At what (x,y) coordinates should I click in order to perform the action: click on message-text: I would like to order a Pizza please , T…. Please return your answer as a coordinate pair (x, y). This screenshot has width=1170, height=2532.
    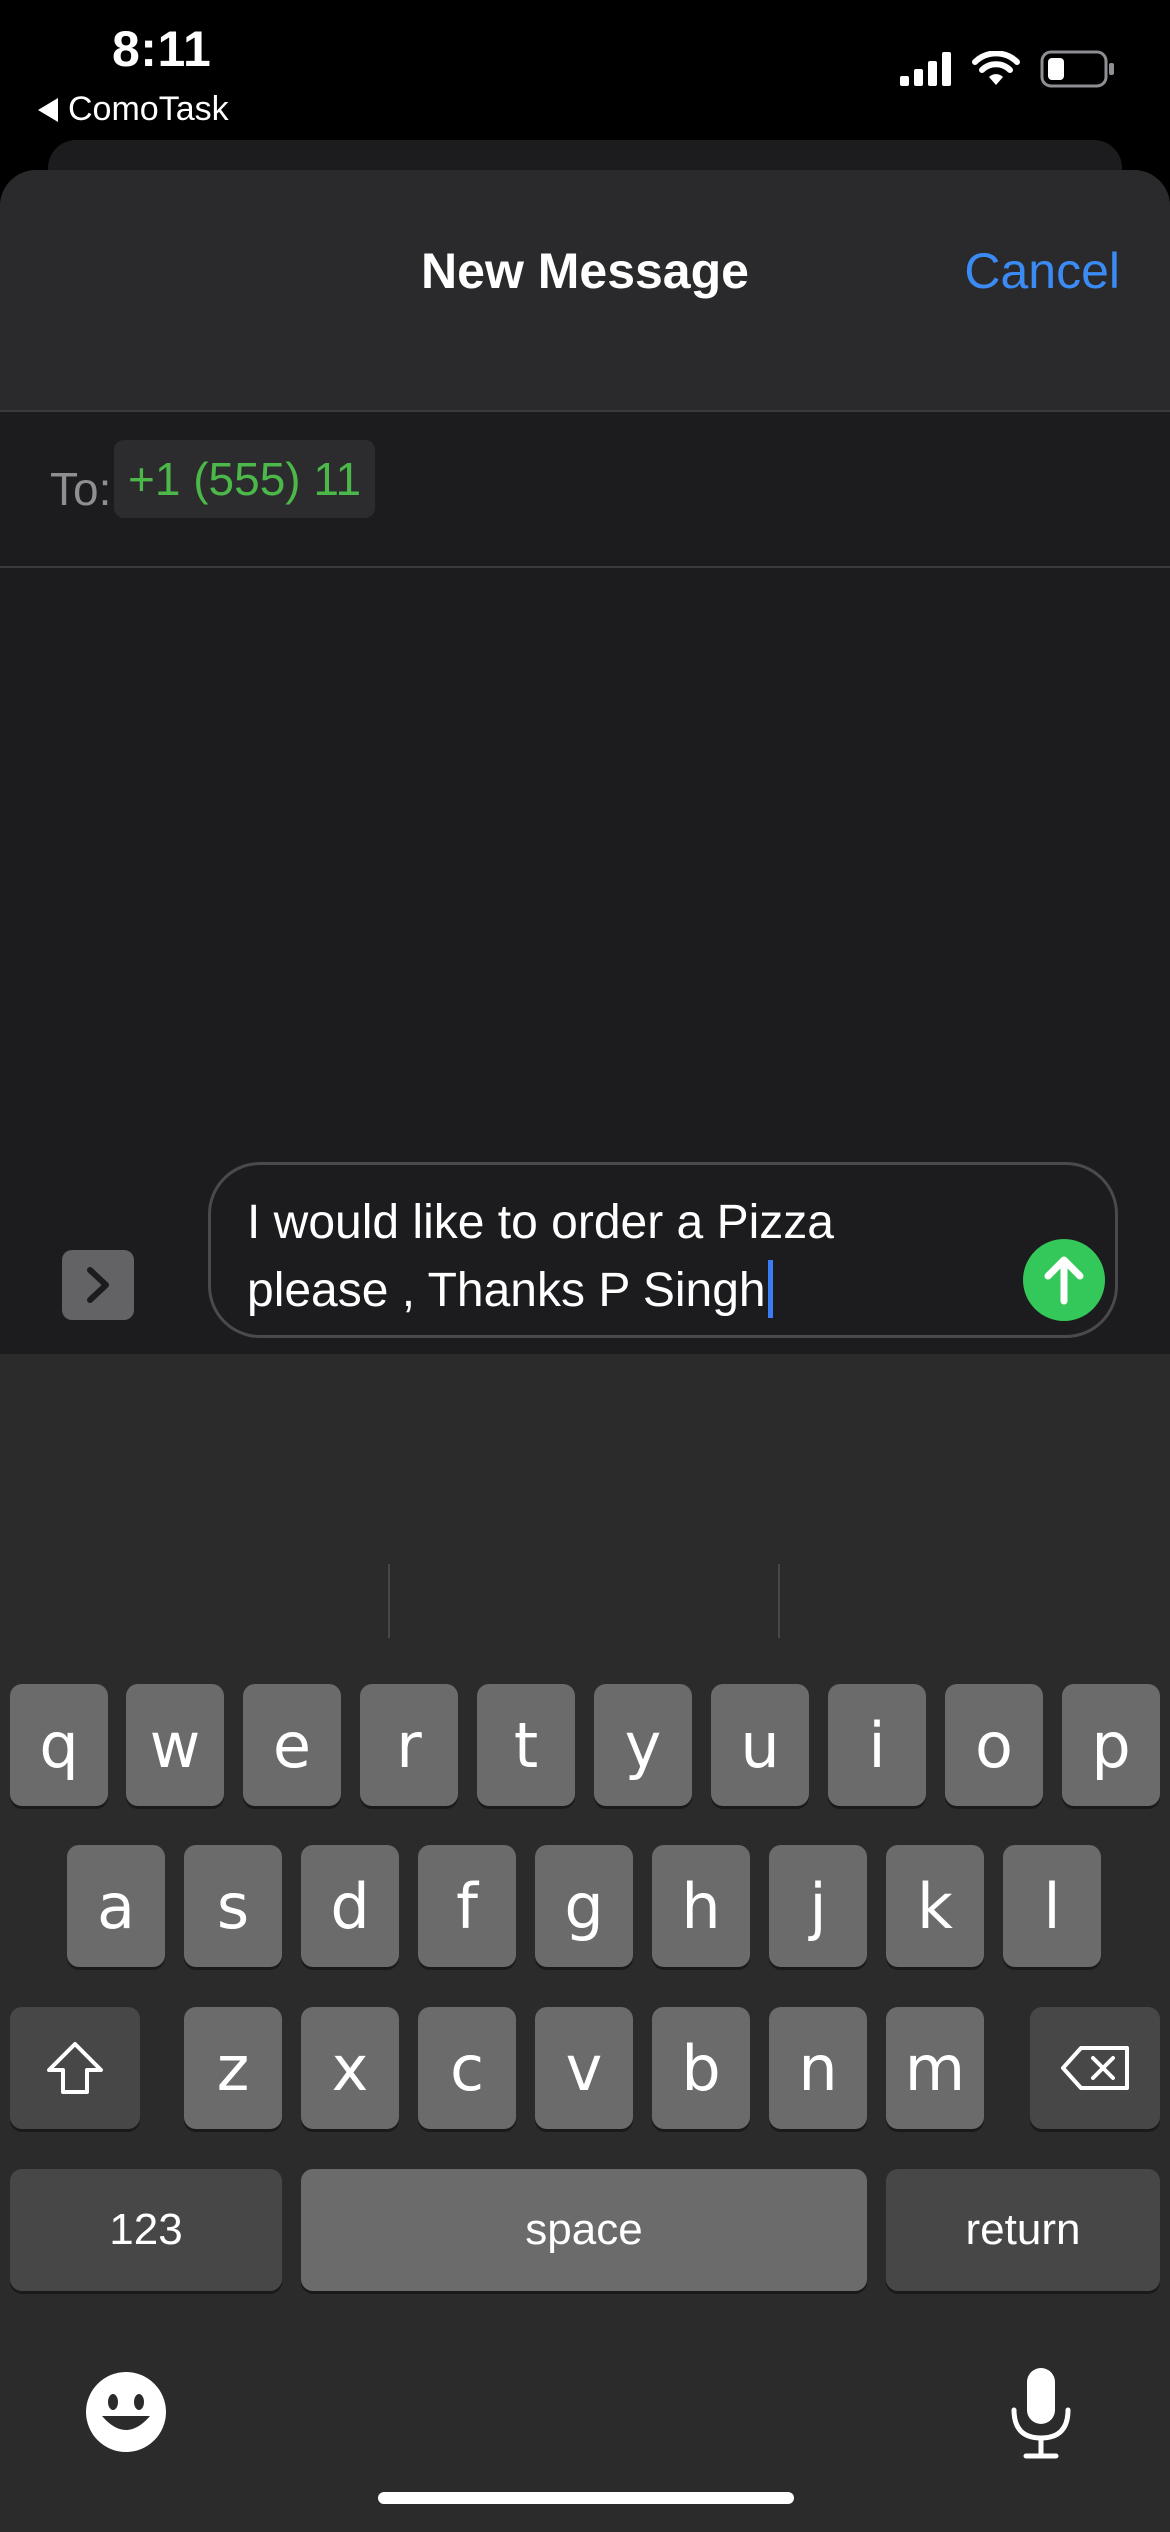
    Looking at the image, I should click on (627, 1257).